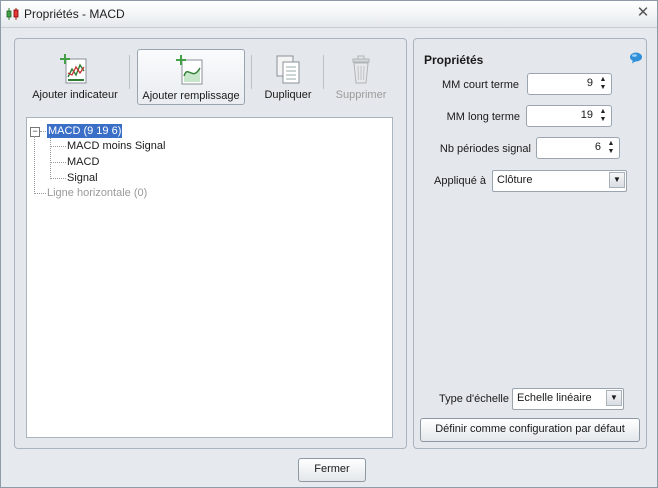  What do you see at coordinates (483, 117) in the screenshot?
I see `long-ma-label: MM long terme` at bounding box center [483, 117].